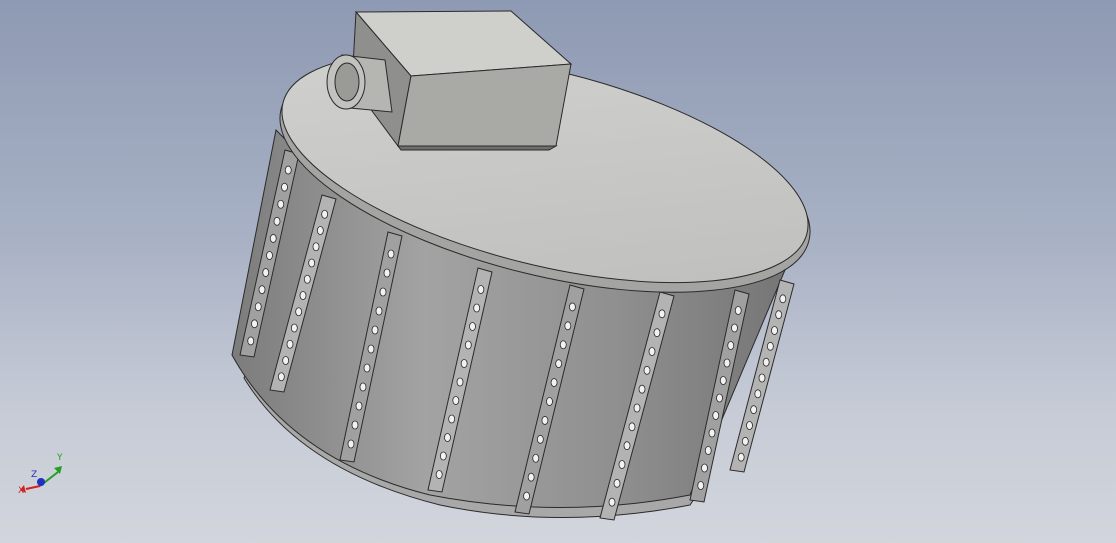  I want to click on x-axis-line, so click(33, 487).